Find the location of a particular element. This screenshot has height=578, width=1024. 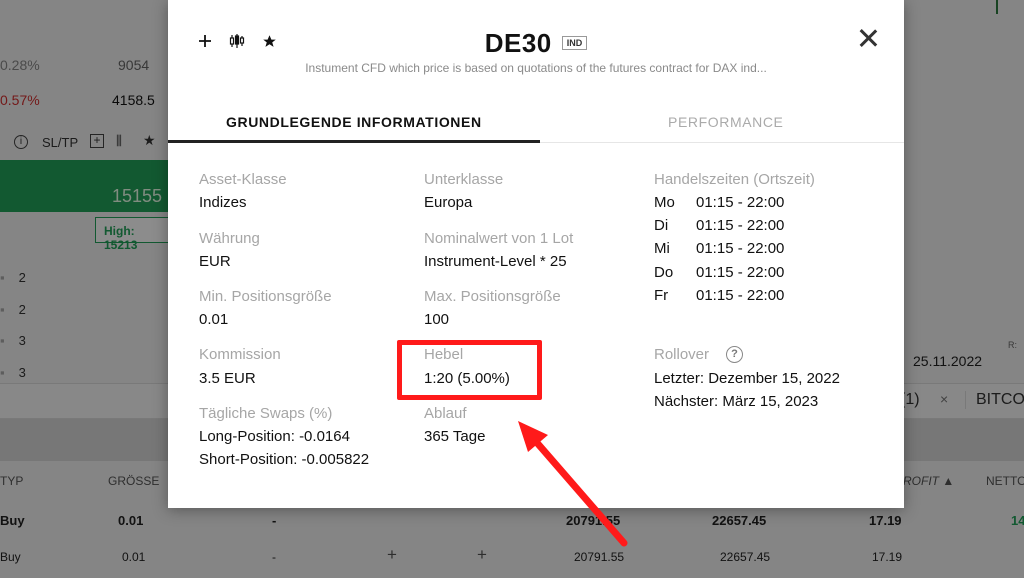

trading-hours-label: Handelszeiten (Ortszeit) is located at coordinates (734, 179).